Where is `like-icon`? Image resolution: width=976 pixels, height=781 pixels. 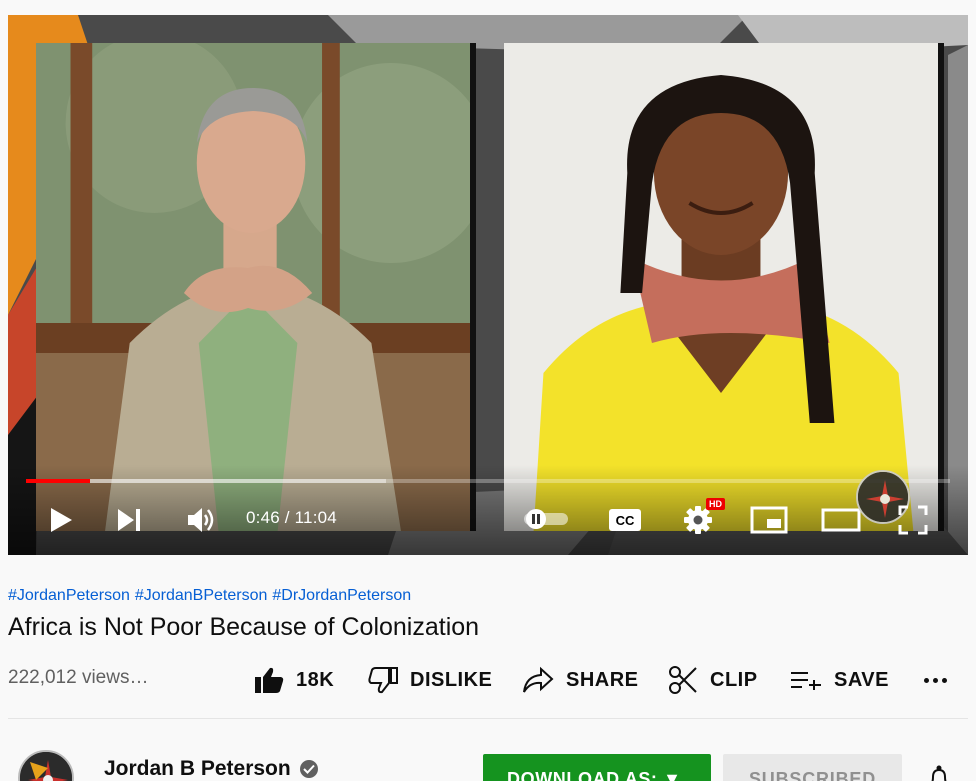
like-icon is located at coordinates (269, 680).